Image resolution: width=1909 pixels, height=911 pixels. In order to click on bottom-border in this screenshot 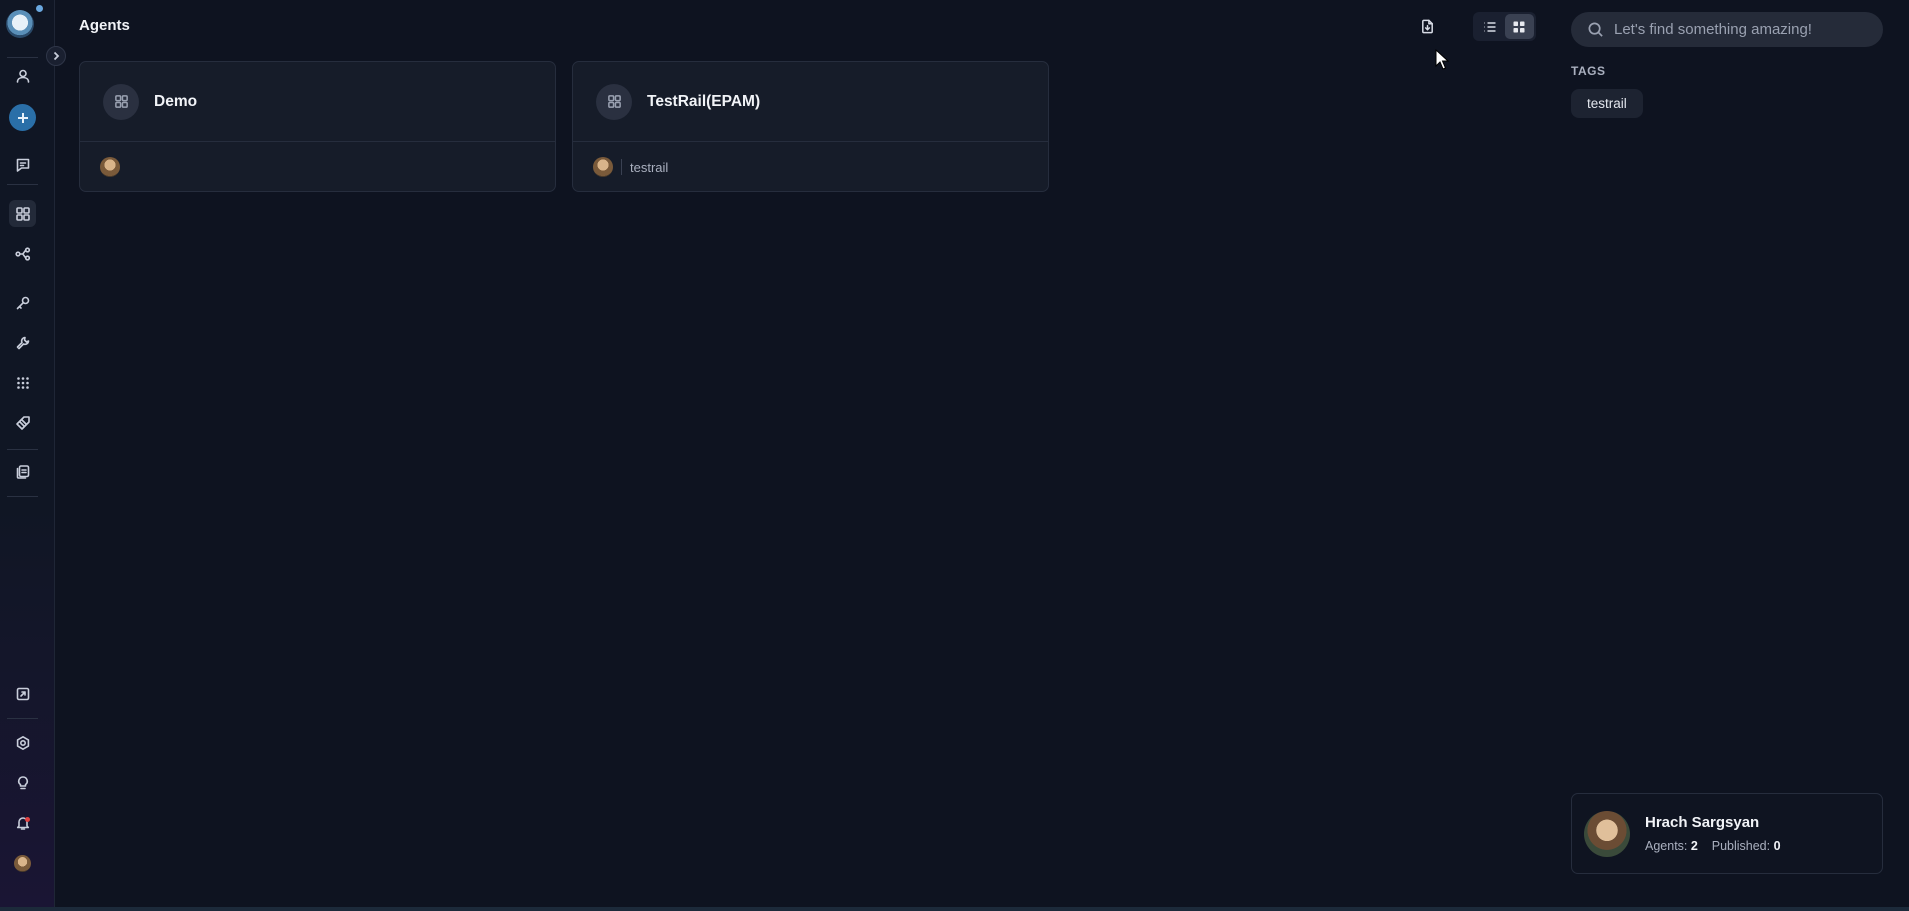, I will do `click(954, 909)`.